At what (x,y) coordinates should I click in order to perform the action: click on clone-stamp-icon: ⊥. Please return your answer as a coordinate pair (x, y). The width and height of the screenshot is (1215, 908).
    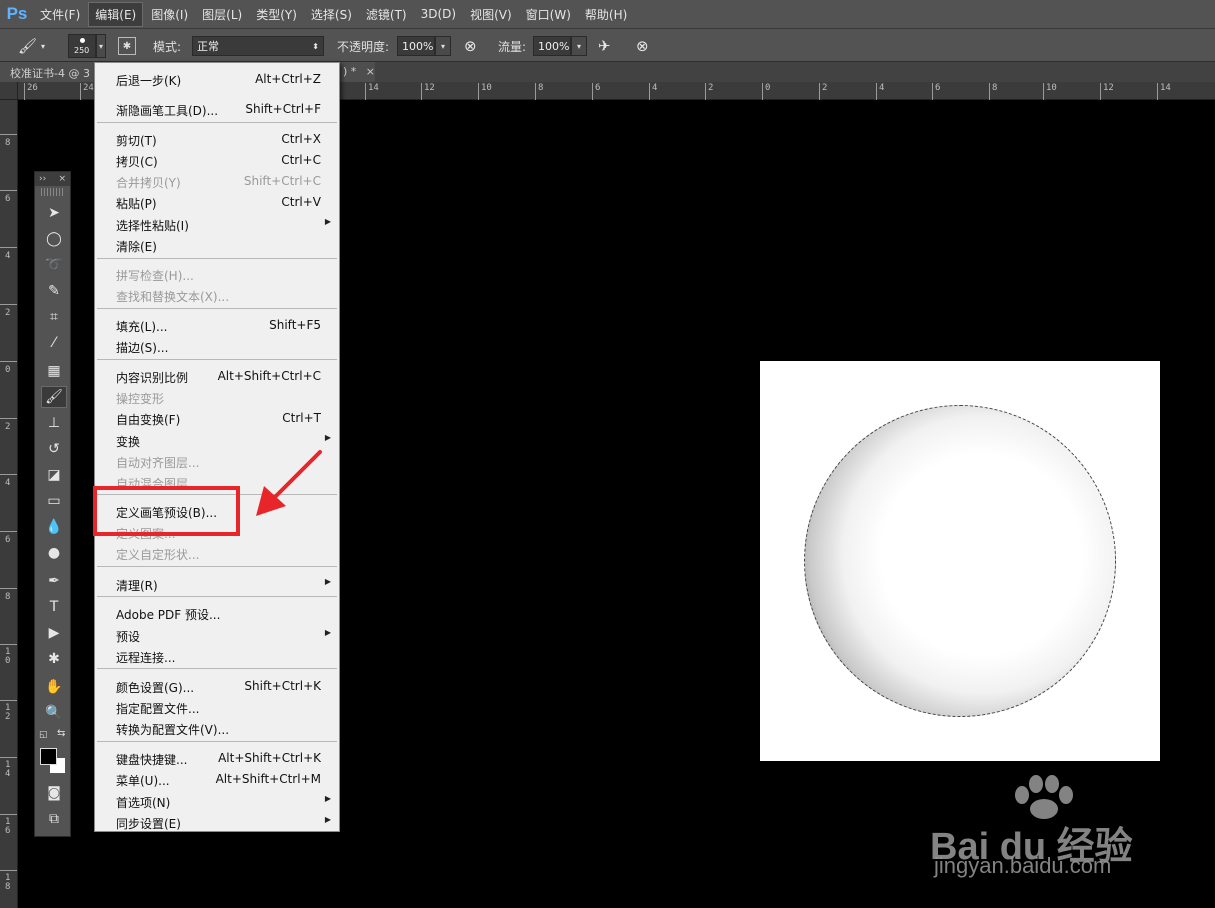
    Looking at the image, I should click on (54, 423).